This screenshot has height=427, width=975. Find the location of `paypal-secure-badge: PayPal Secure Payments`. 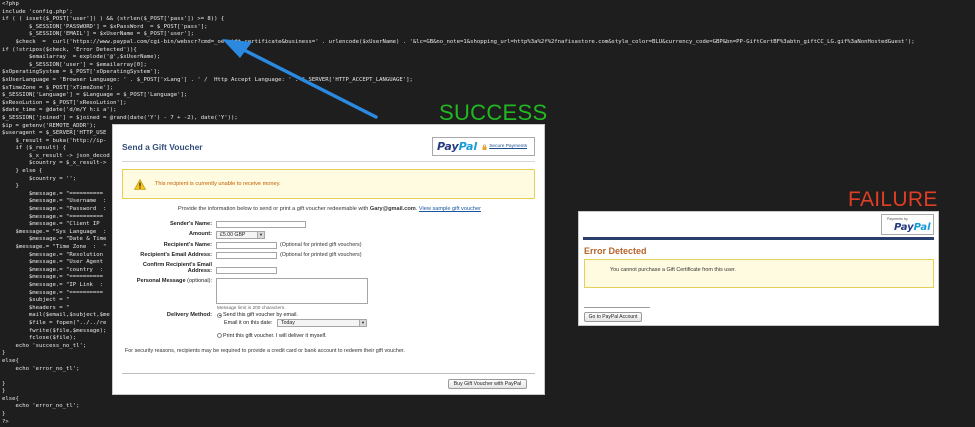

paypal-secure-badge: PayPal Secure Payments is located at coordinates (483, 146).